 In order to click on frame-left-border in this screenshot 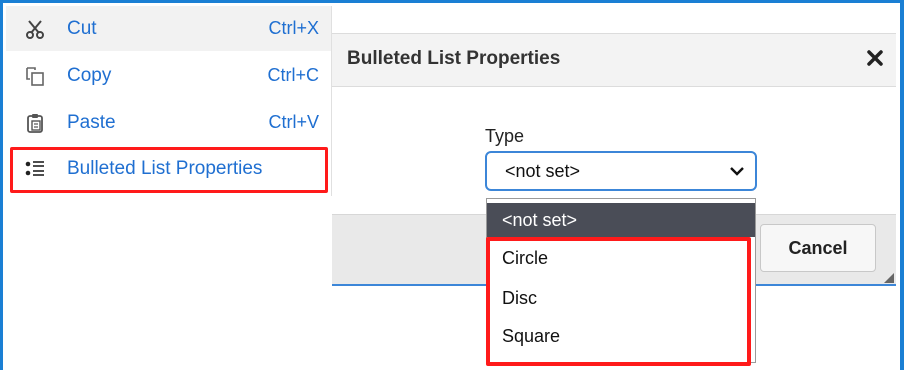, I will do `click(1, 185)`.